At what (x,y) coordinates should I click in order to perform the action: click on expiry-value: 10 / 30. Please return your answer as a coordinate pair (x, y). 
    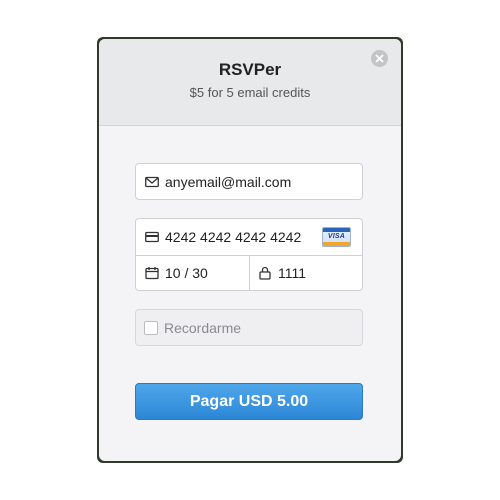
    Looking at the image, I should click on (186, 272).